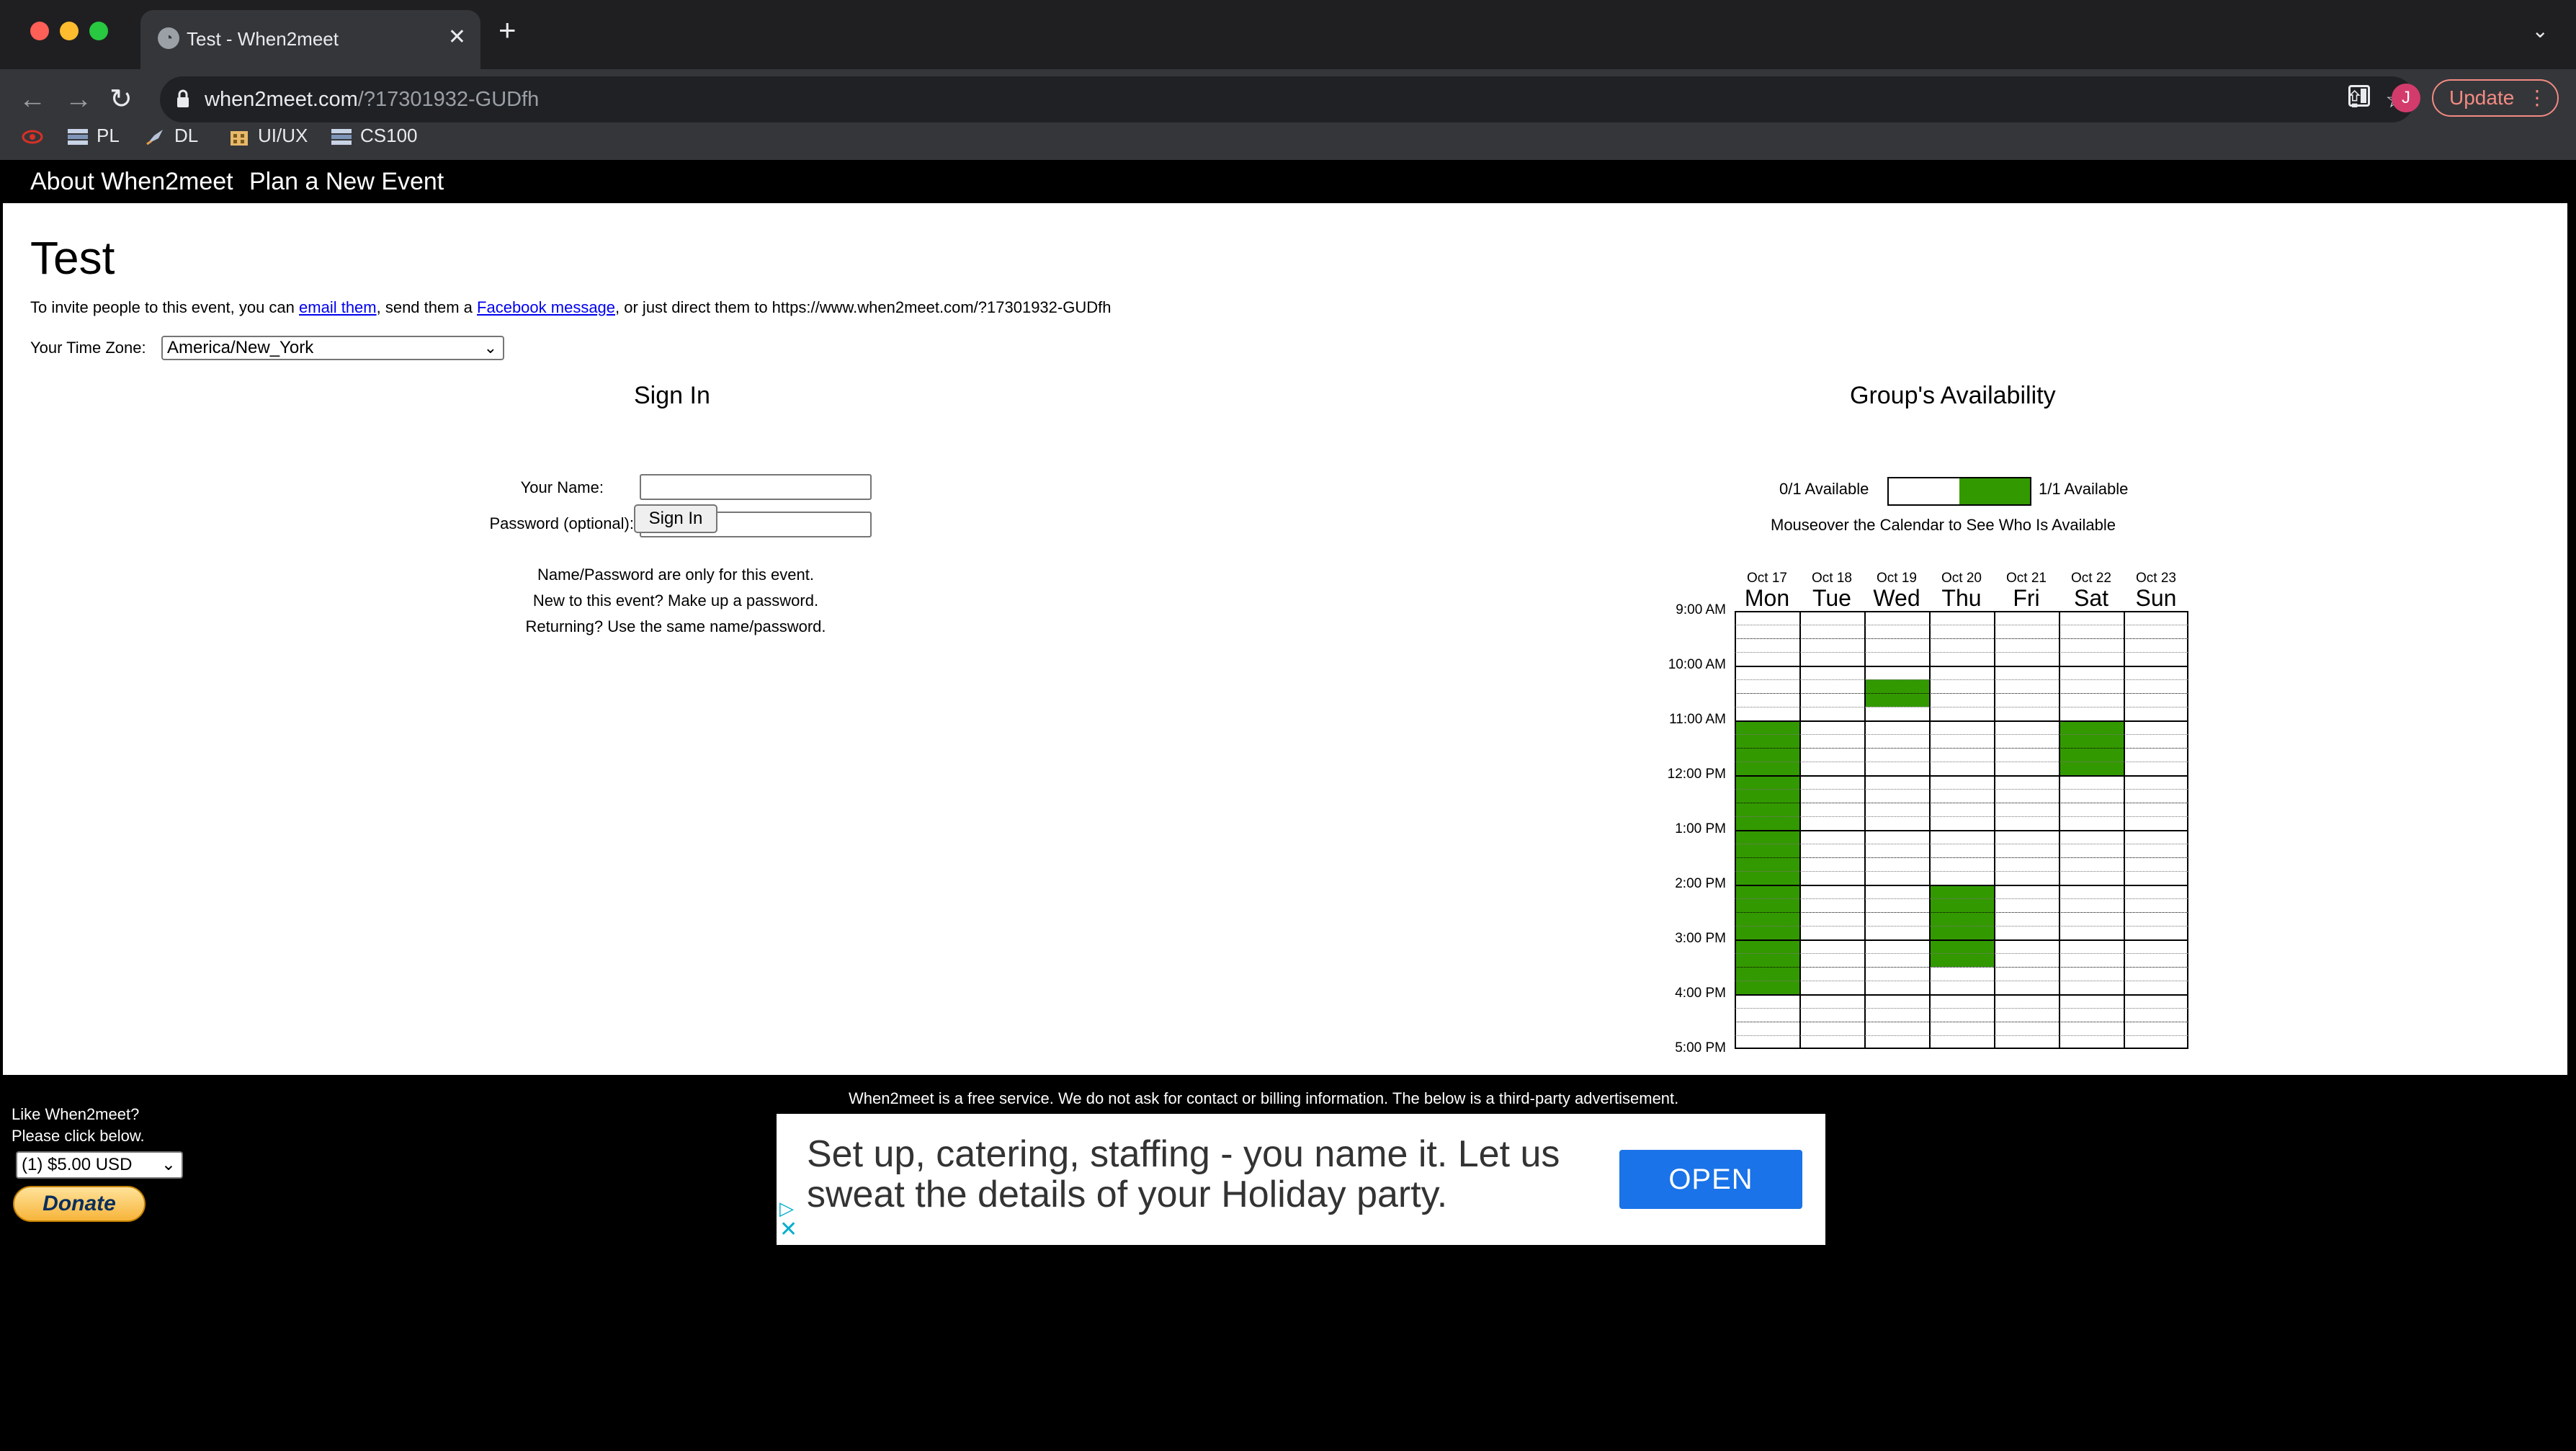  What do you see at coordinates (79, 1204) in the screenshot?
I see `donate-button: Donate` at bounding box center [79, 1204].